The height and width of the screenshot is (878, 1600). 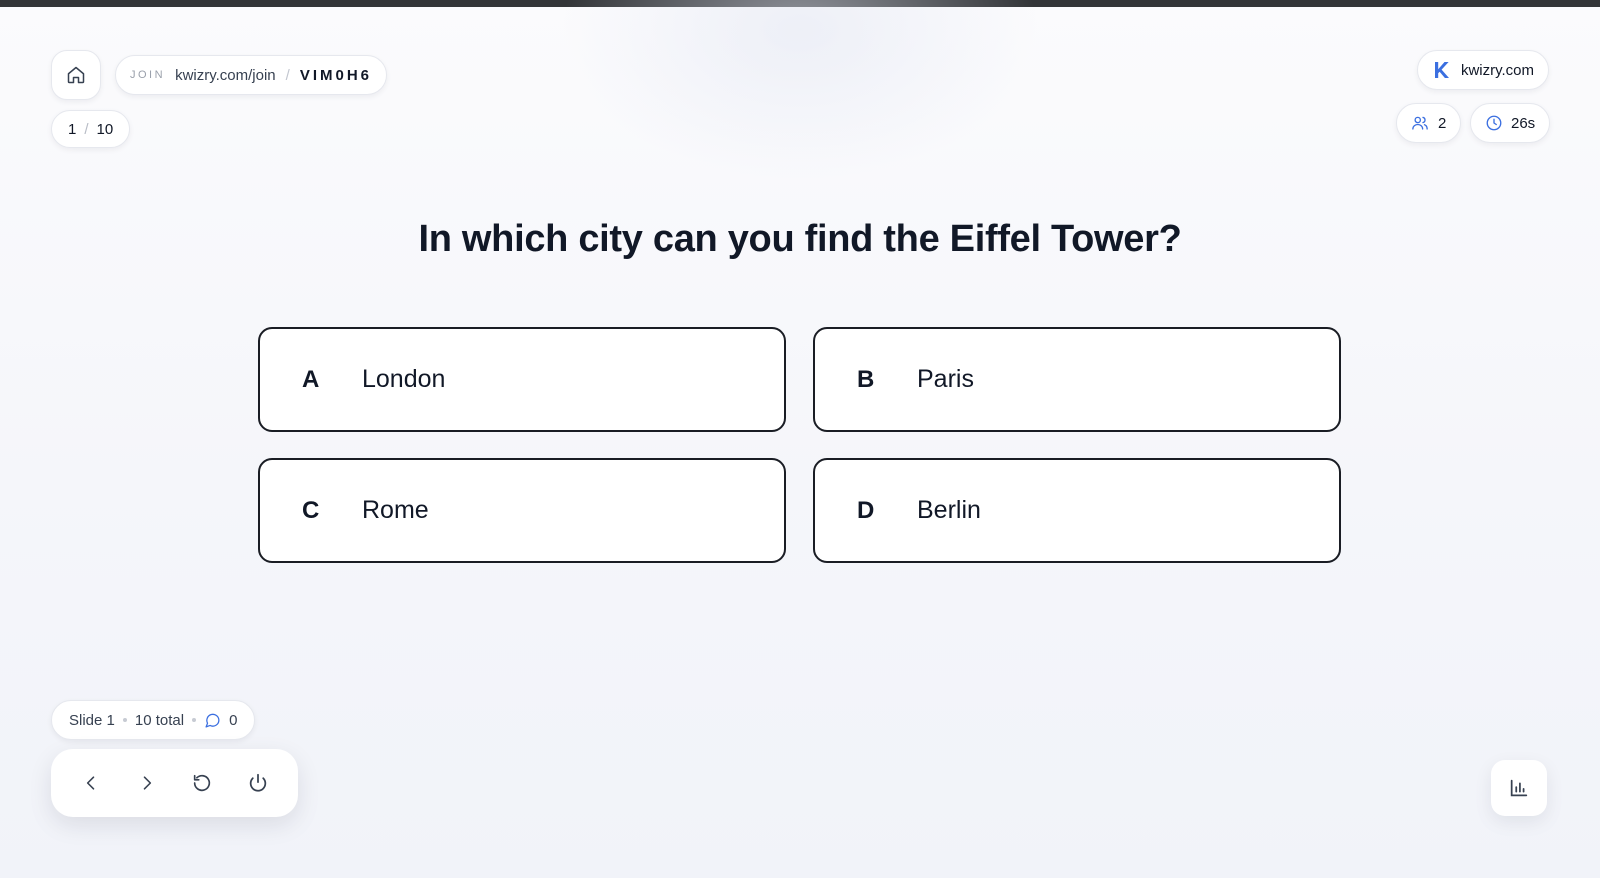 I want to click on slide-total: 10, so click(x=105, y=129).